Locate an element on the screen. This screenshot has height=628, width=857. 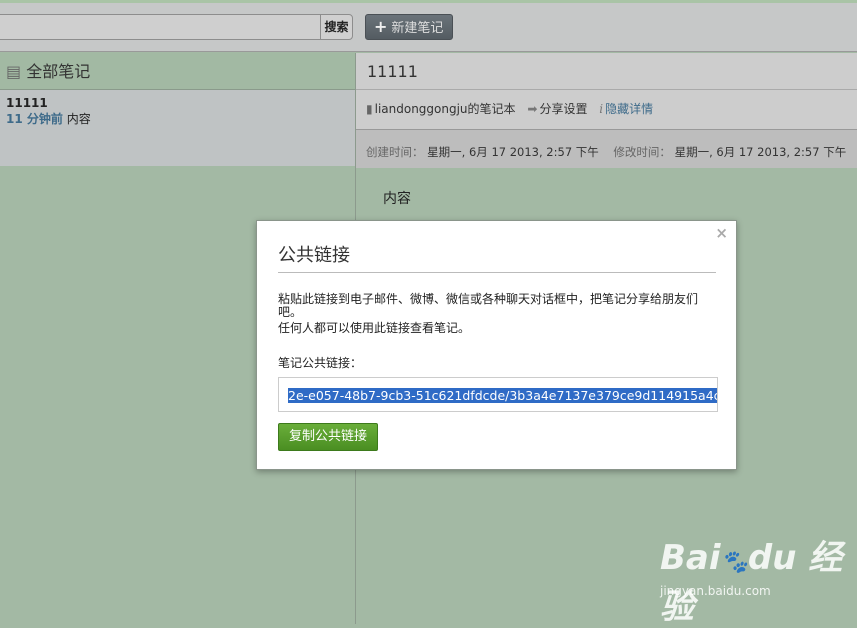
new-note-label: 新建笔记 is located at coordinates (417, 28).